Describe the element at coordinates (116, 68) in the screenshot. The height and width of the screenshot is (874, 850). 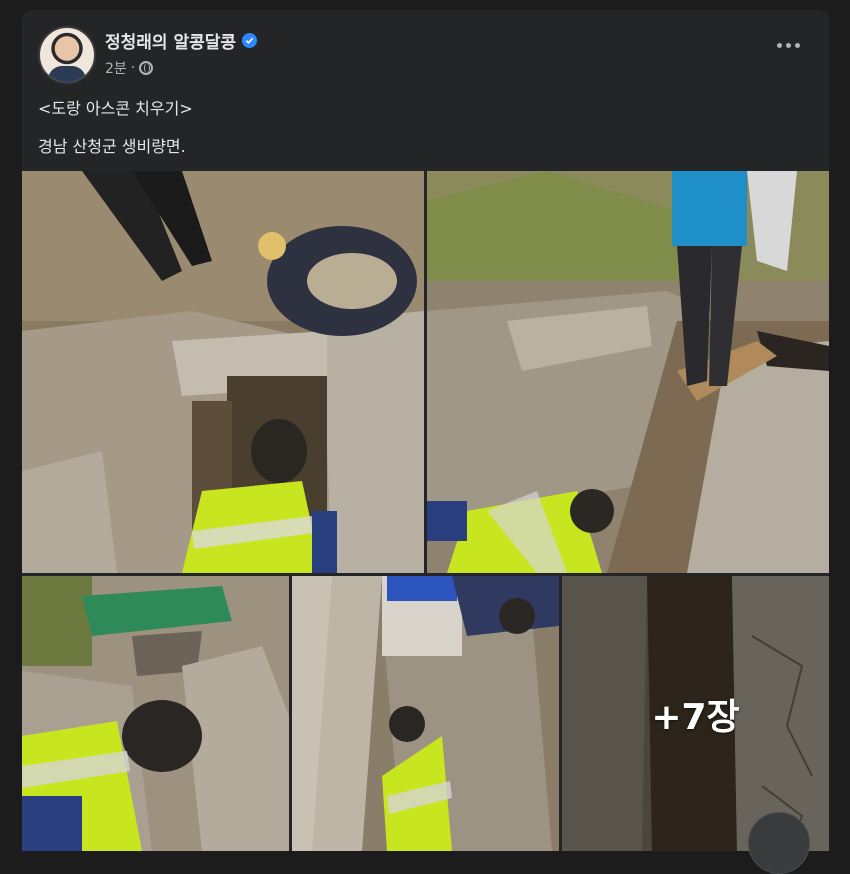
I see `post-time: 2분` at that location.